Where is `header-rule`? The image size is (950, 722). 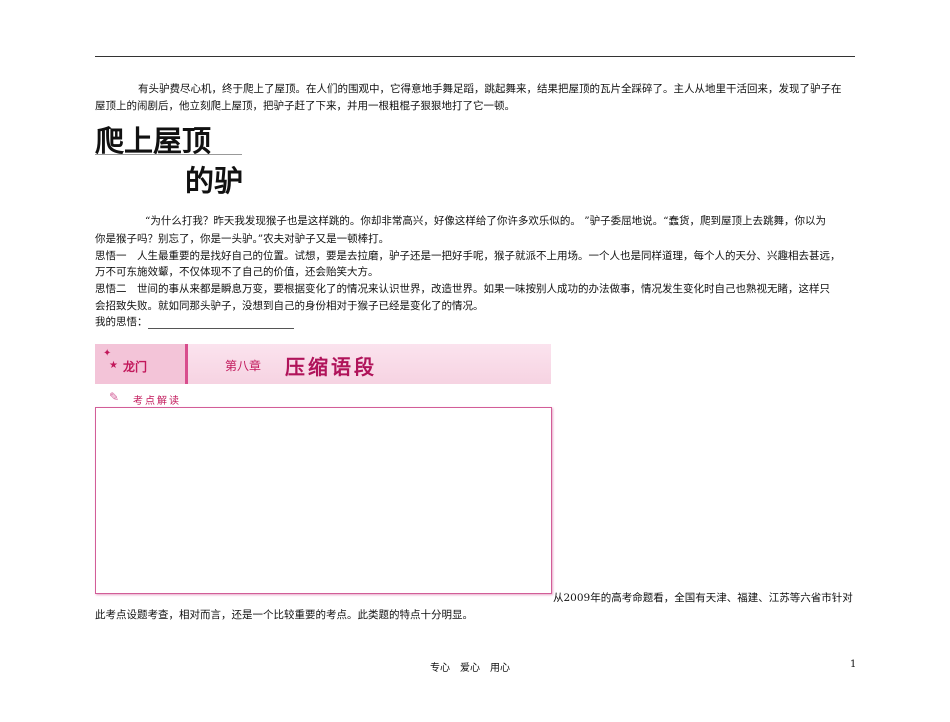
header-rule is located at coordinates (475, 56).